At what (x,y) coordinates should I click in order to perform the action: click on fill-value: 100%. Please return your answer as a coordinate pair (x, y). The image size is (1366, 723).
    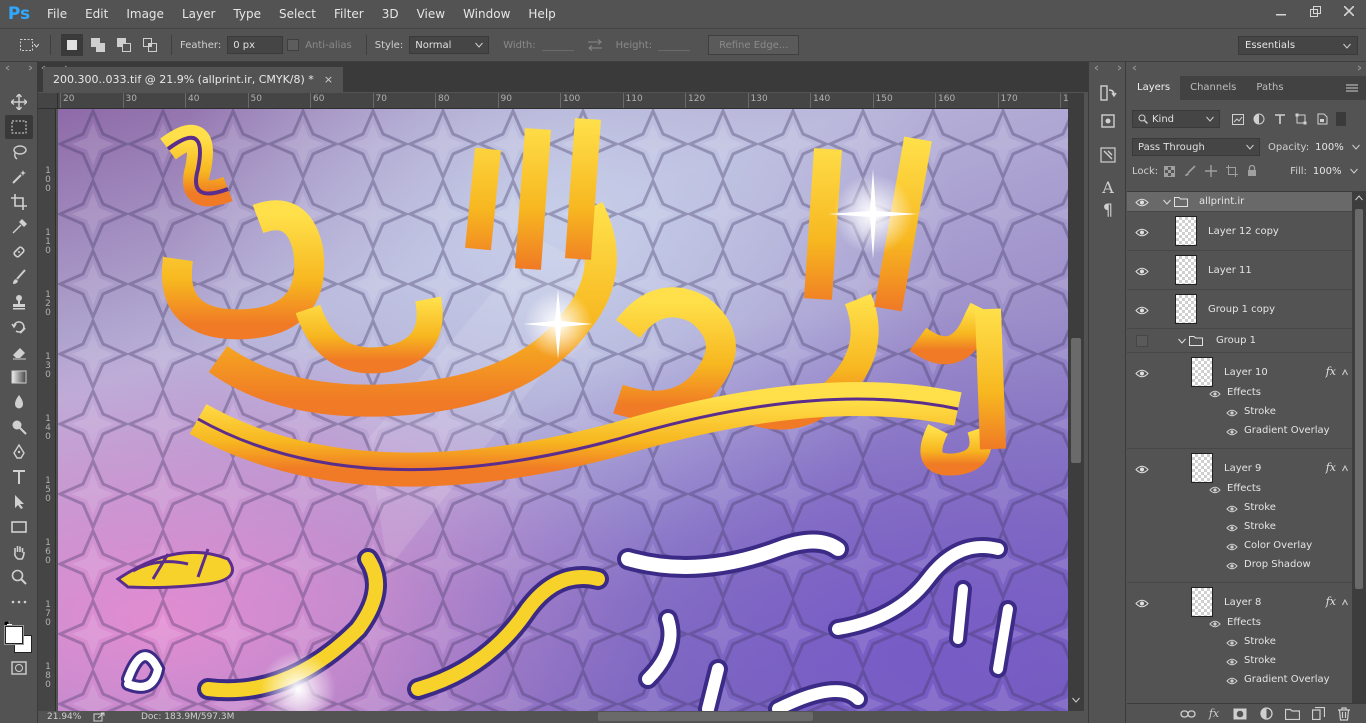
    Looking at the image, I should click on (1327, 171).